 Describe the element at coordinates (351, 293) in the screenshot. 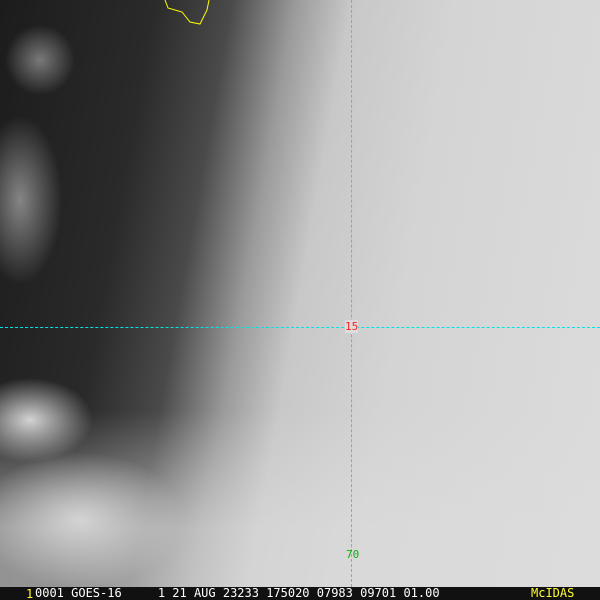

I see `longitude-grid-line` at that location.